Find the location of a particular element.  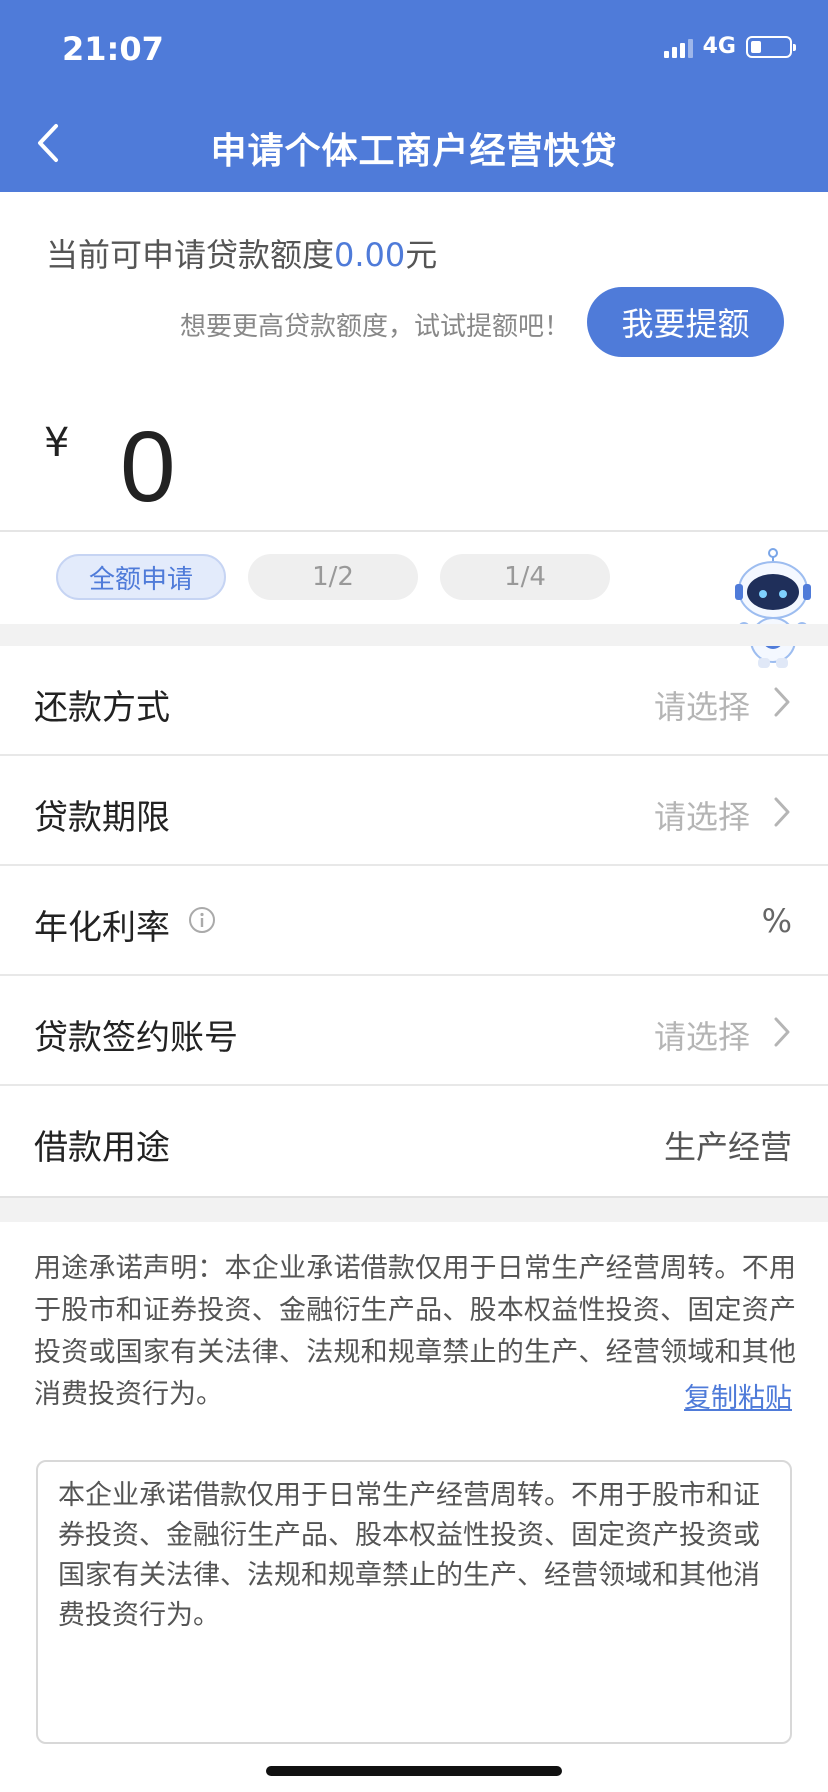

signing-account-row: 贷款签约账号 请选择 is located at coordinates (414, 1031).